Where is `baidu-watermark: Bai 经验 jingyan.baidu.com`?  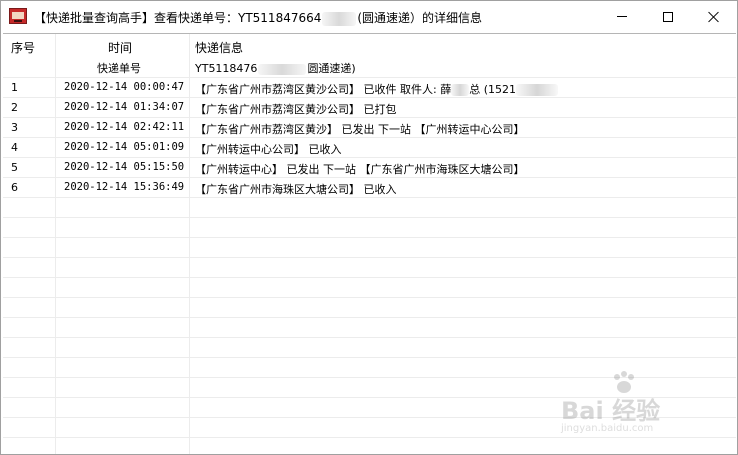 baidu-watermark: Bai 经验 jingyan.baidu.com is located at coordinates (636, 406).